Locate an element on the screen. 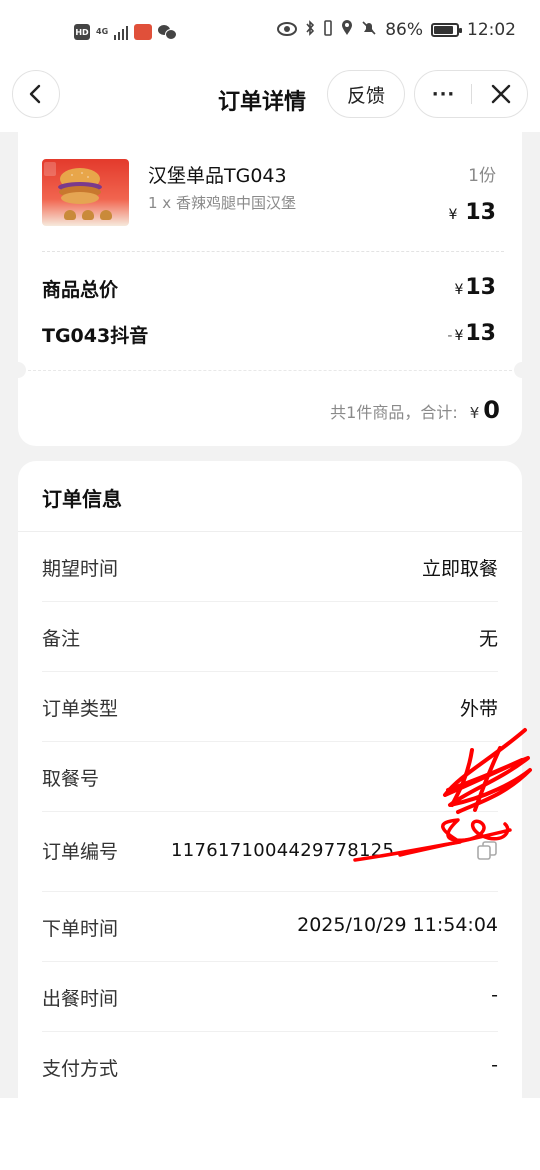 The width and height of the screenshot is (540, 1170). chevron-left-icon is located at coordinates (35, 94).